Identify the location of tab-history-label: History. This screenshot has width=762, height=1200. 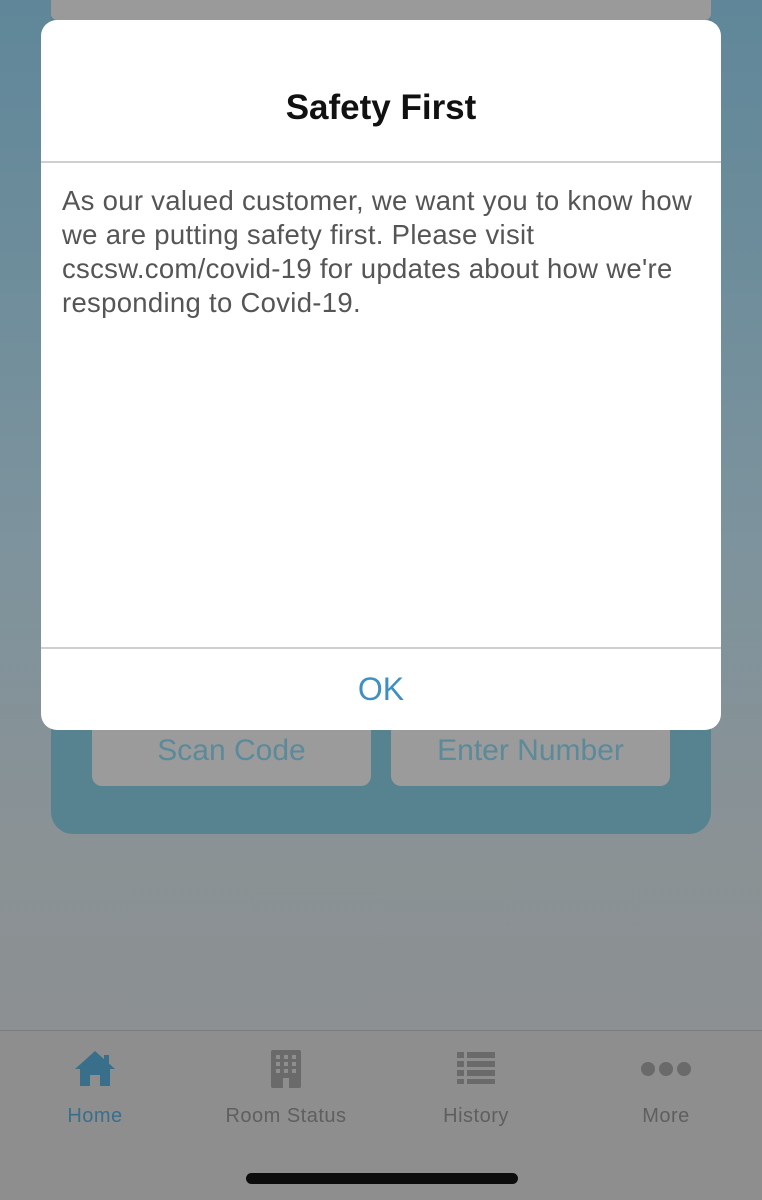
(476, 1116).